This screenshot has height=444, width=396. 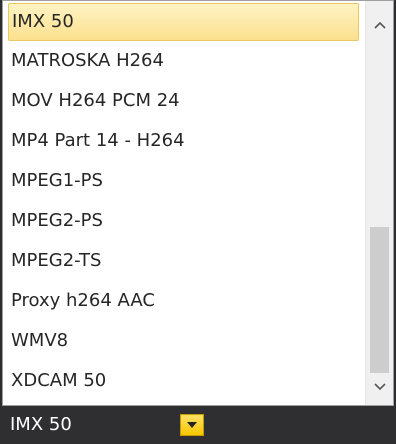 I want to click on list-item: MOV H264 PCM 24, so click(x=184, y=101).